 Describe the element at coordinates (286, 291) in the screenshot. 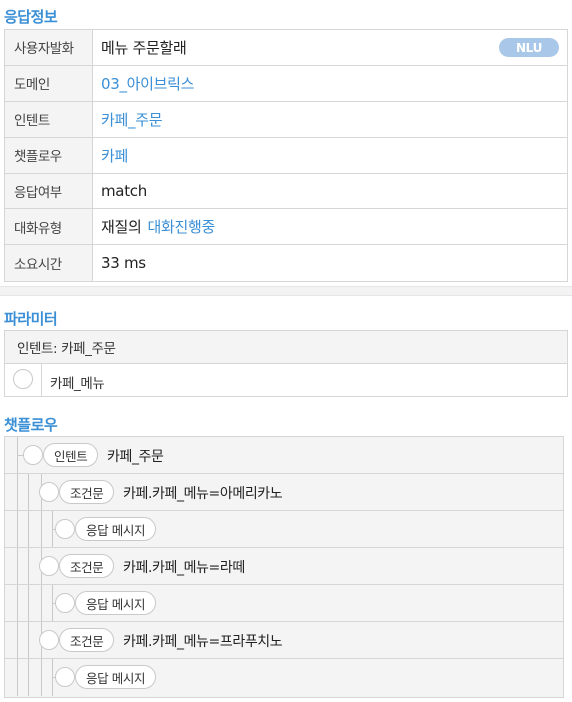

I see `section-divider` at that location.